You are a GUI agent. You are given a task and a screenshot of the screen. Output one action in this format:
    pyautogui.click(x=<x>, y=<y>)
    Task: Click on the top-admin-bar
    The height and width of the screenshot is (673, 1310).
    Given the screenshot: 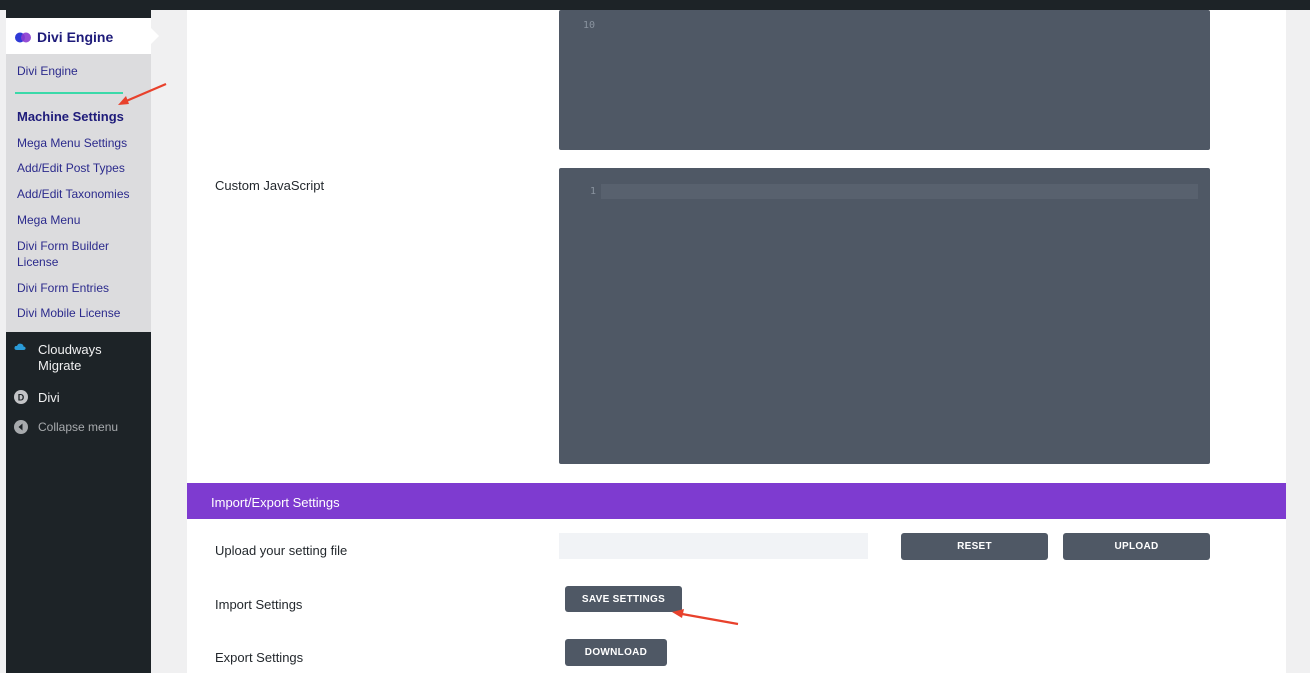 What is the action you would take?
    pyautogui.click(x=655, y=5)
    